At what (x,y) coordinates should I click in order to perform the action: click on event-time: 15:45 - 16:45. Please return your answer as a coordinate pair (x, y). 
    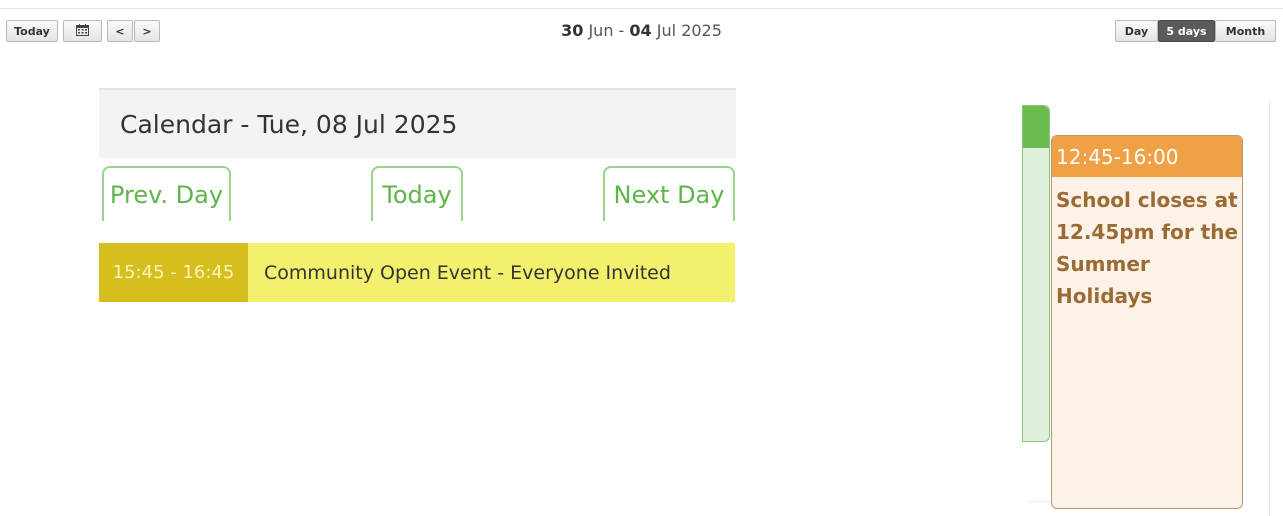
    Looking at the image, I should click on (173, 272).